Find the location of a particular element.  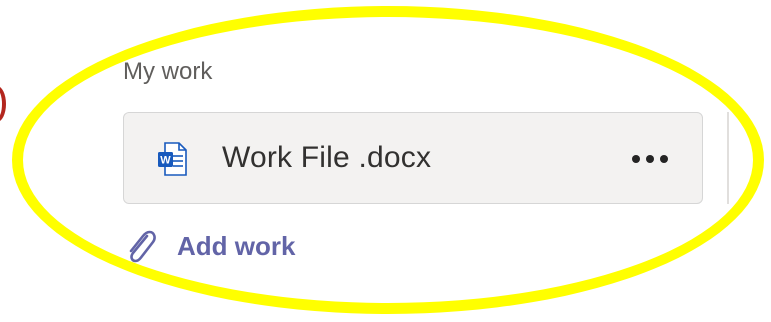

my-work-heading: My work is located at coordinates (168, 71).